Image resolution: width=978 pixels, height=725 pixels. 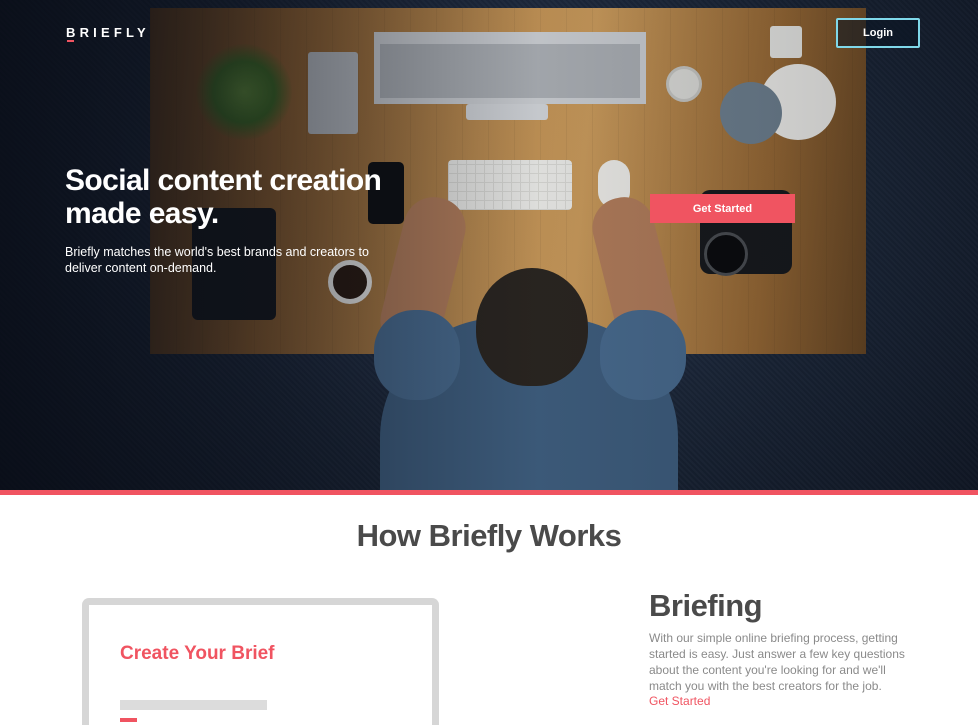 What do you see at coordinates (70, 41) in the screenshot?
I see `logo-accent-mark` at bounding box center [70, 41].